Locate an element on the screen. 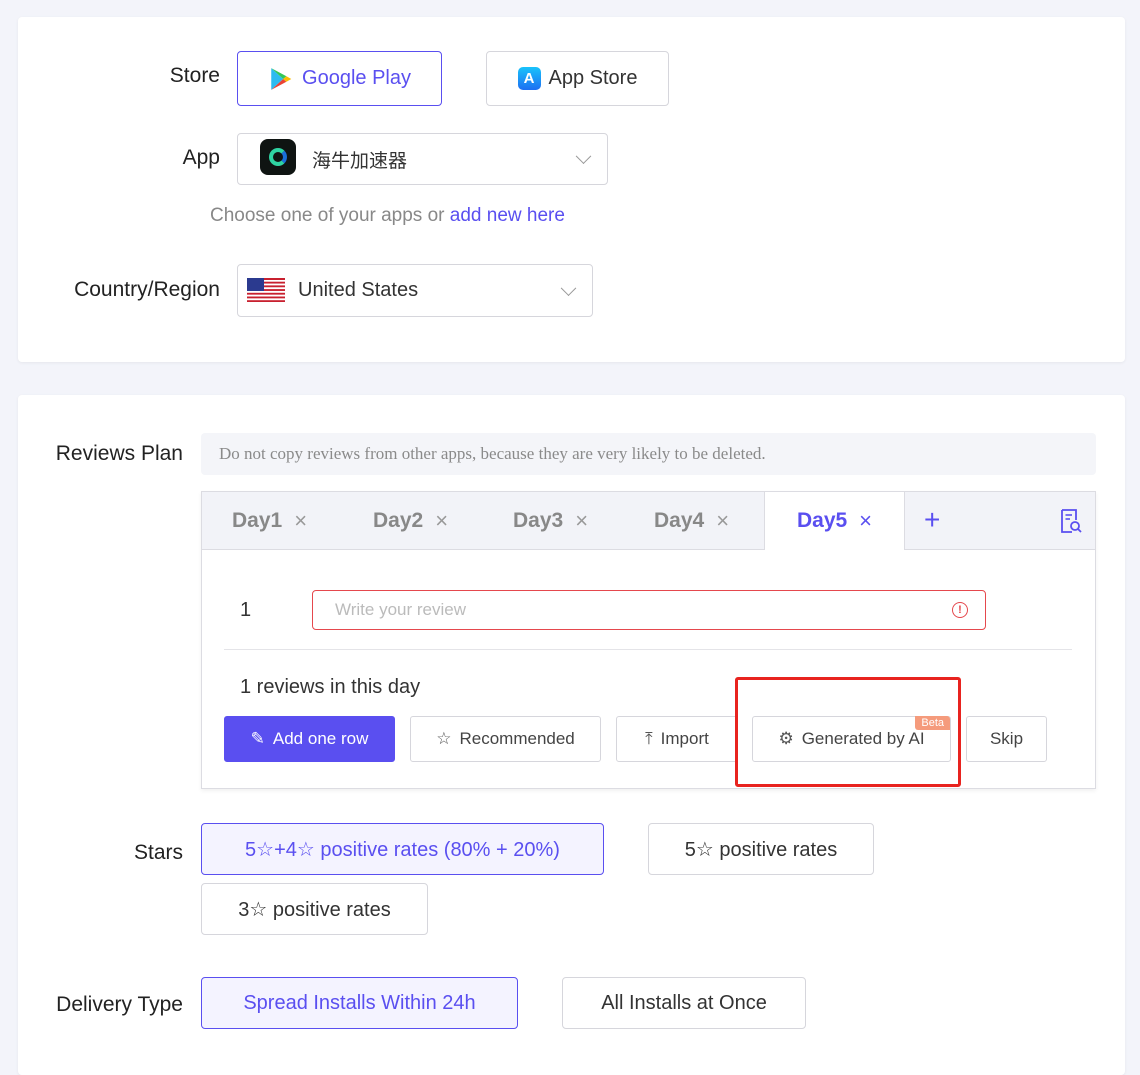  app-hint-text: Choose one of your apps or is located at coordinates (327, 215).